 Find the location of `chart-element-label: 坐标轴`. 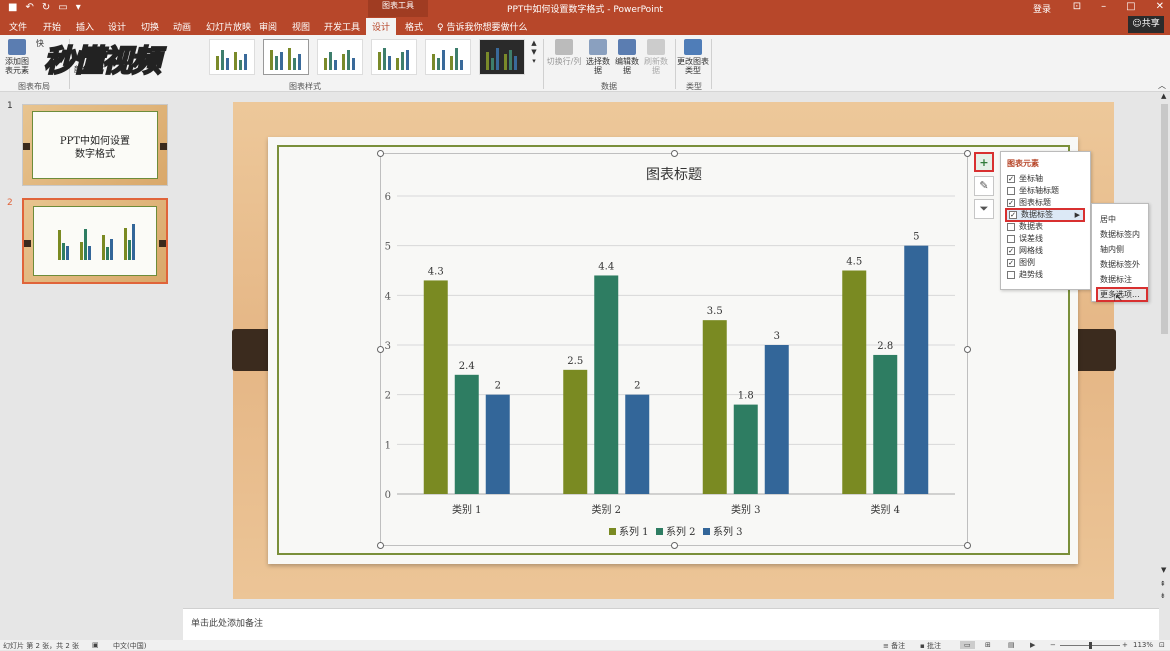

chart-element-label: 坐标轴 is located at coordinates (1031, 178).